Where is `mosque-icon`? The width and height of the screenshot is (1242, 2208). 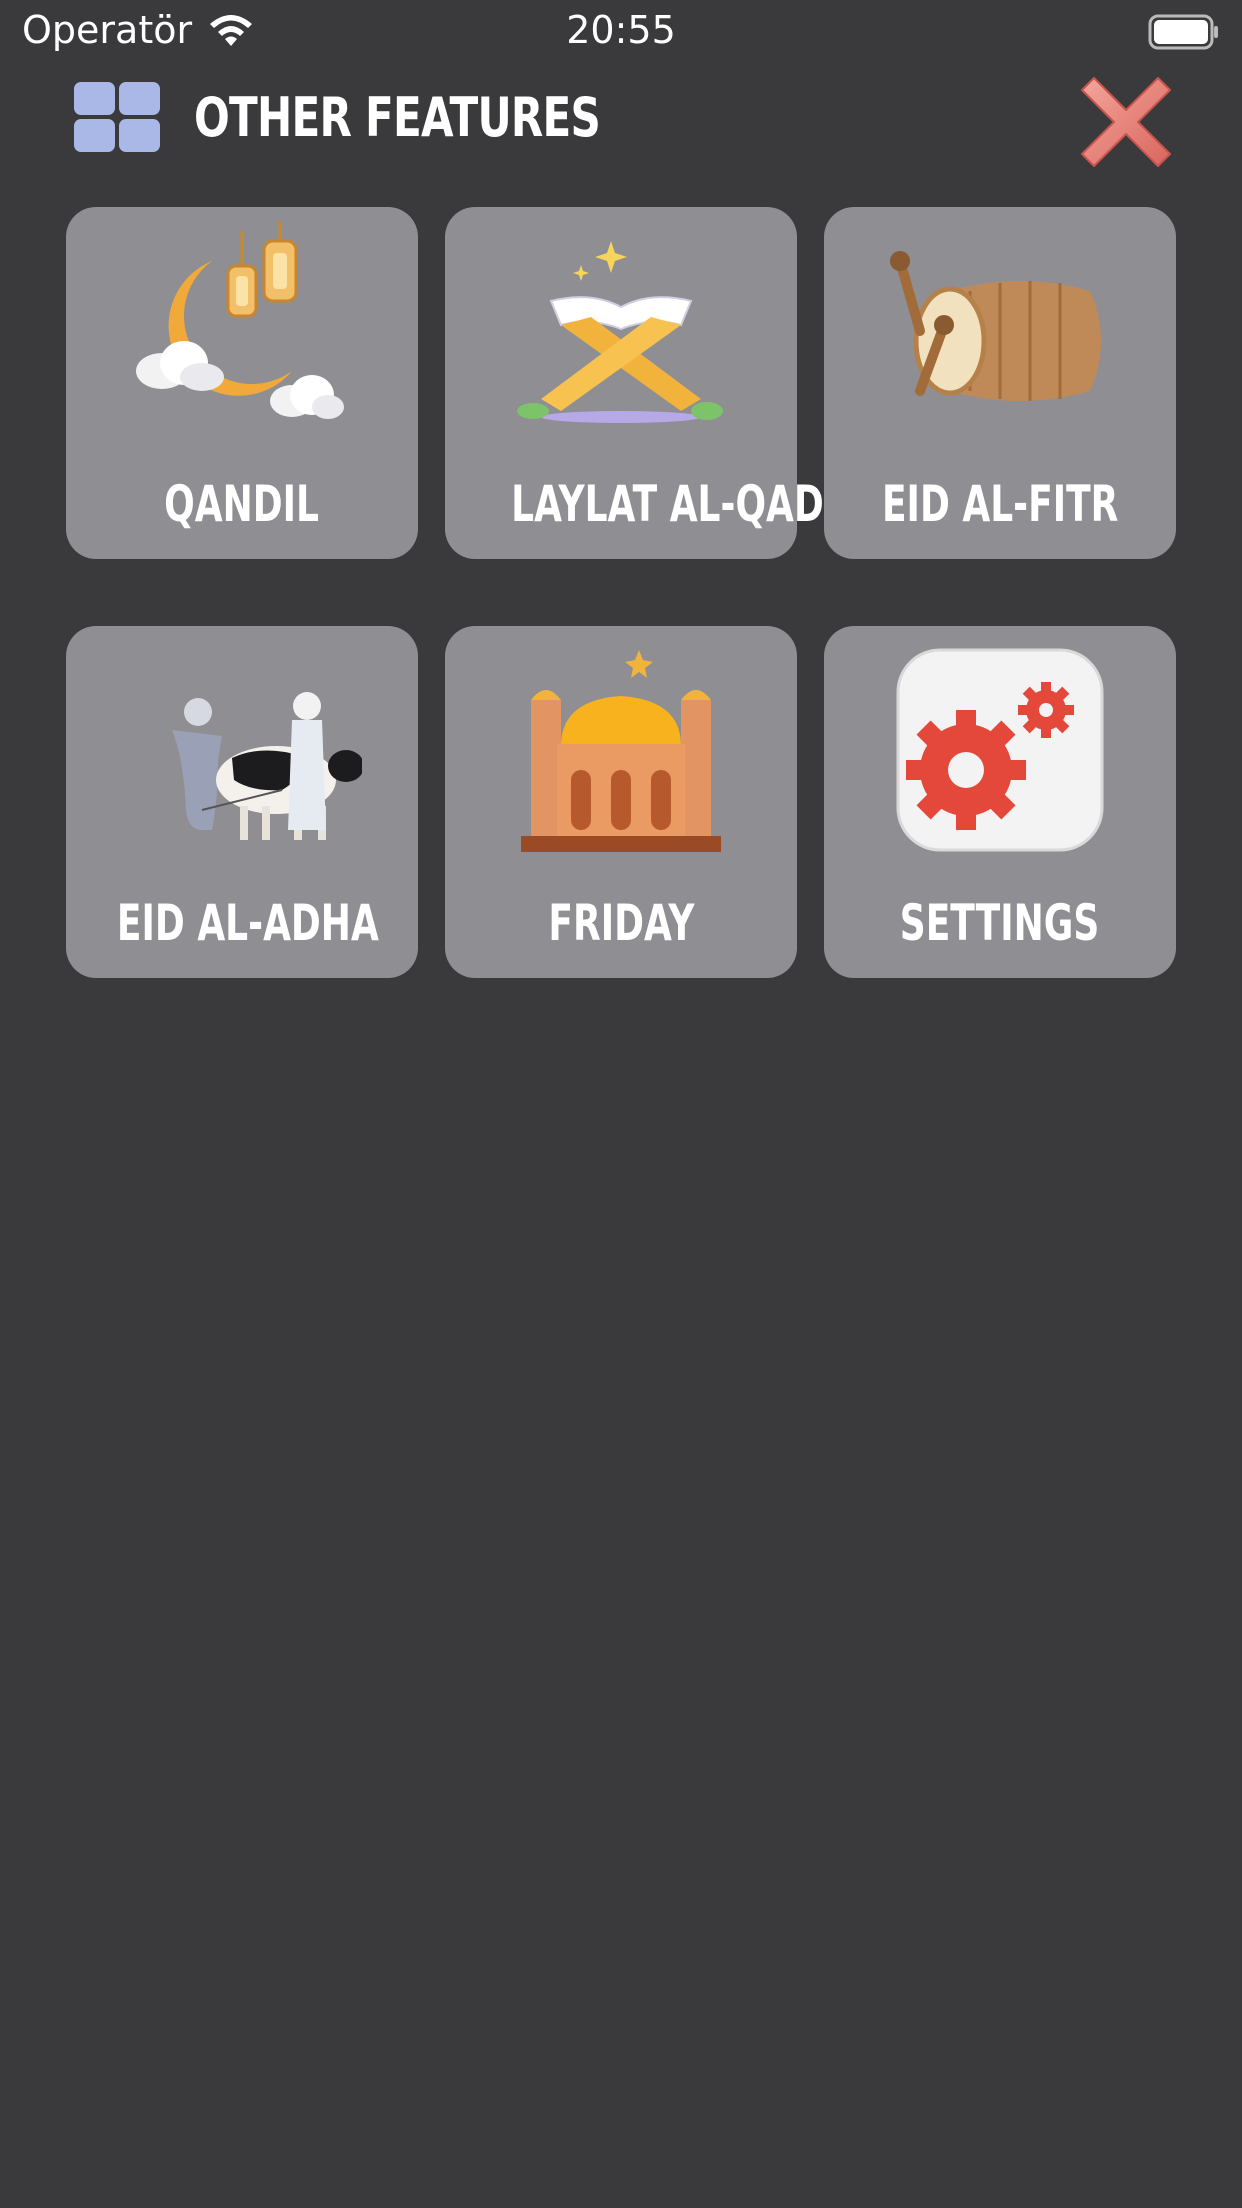 mosque-icon is located at coordinates (621, 750).